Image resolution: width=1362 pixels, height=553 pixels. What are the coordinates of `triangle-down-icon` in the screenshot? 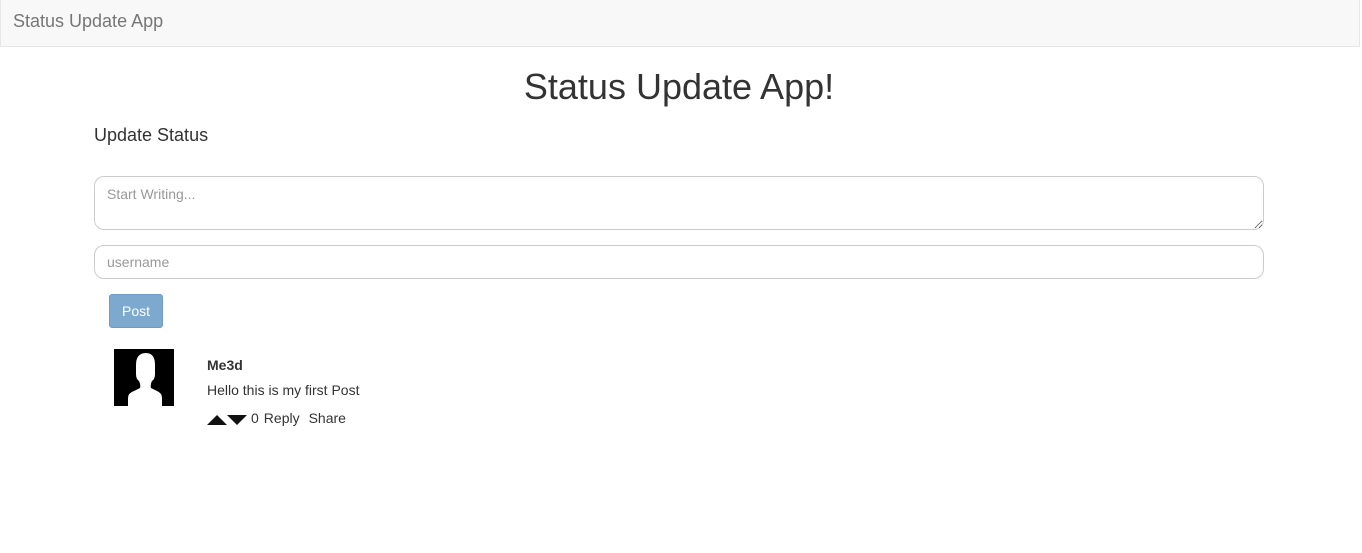 It's located at (237, 418).